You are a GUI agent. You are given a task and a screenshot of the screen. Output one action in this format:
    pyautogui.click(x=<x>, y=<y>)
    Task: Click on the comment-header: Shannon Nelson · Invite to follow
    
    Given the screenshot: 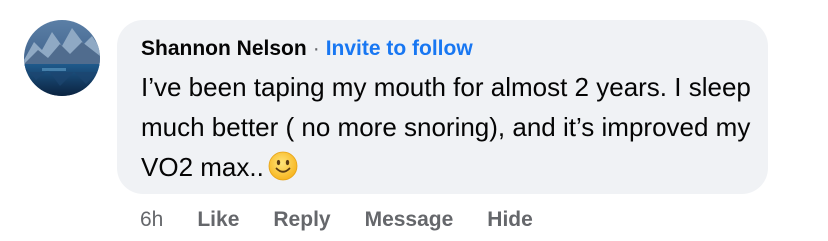 What is the action you would take?
    pyautogui.click(x=442, y=49)
    